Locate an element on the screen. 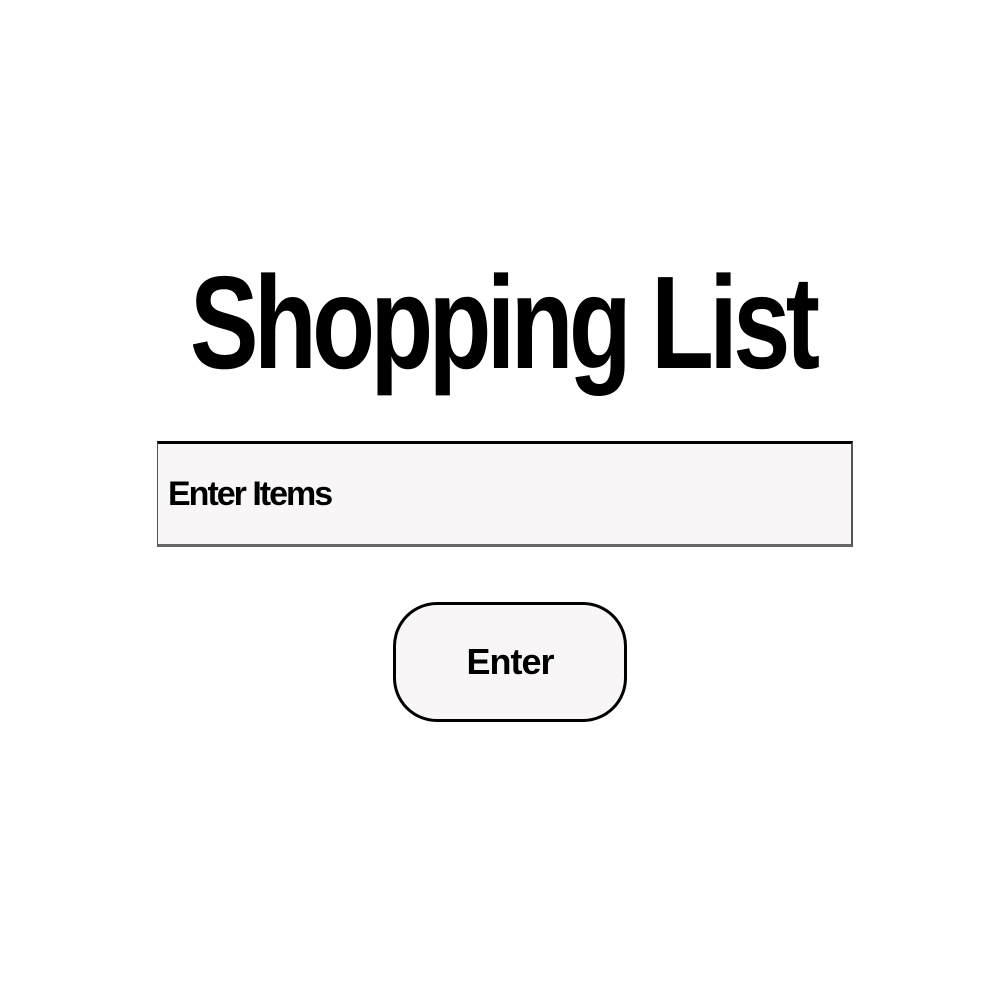 This screenshot has height=1000, width=1000. enter-button: Enter is located at coordinates (510, 662).